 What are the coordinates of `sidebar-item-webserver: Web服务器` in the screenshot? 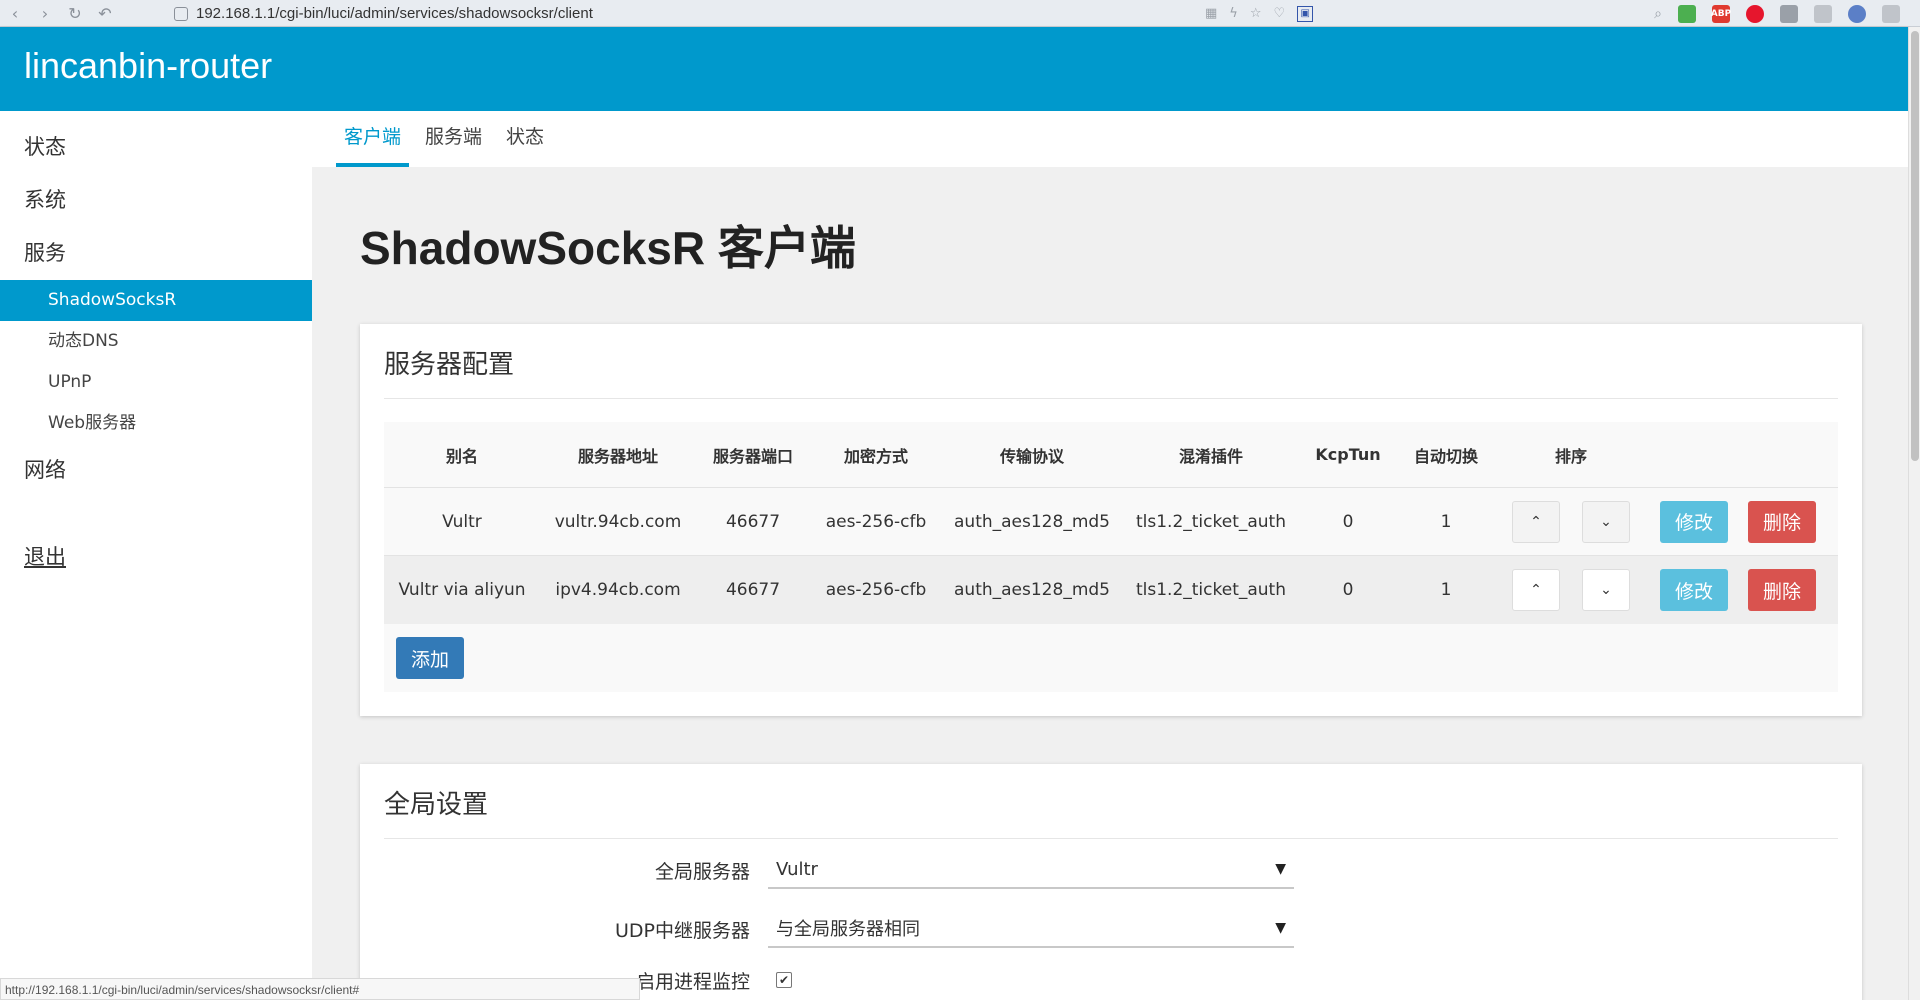 It's located at (156, 423).